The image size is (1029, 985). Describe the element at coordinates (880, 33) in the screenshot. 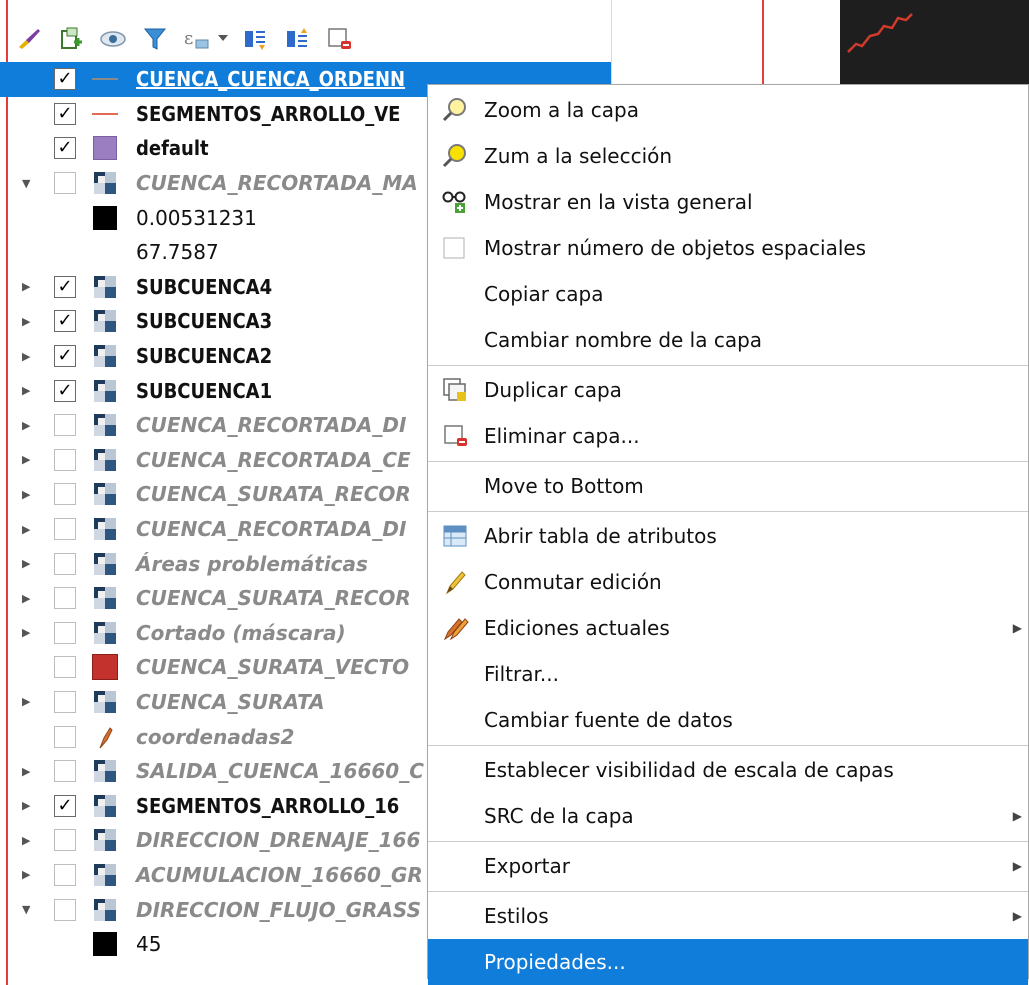

I see `map-river-preview` at that location.